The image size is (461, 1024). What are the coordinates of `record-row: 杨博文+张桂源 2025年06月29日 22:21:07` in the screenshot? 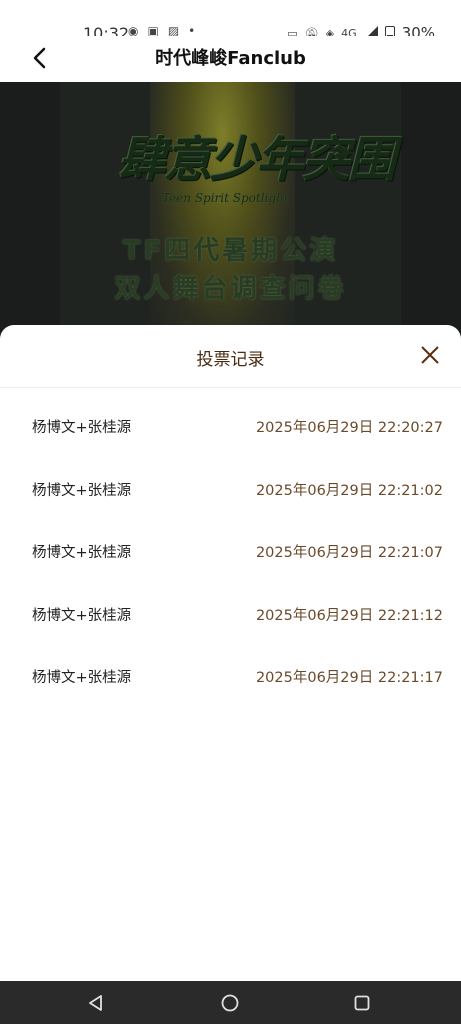 It's located at (230, 544).